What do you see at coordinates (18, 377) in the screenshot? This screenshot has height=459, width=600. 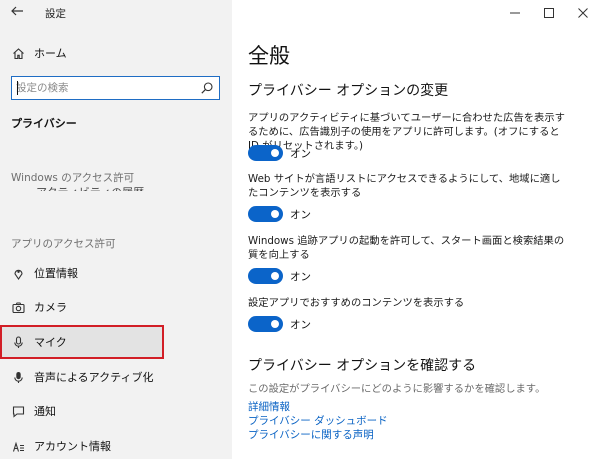 I see `voice-activation-icon` at bounding box center [18, 377].